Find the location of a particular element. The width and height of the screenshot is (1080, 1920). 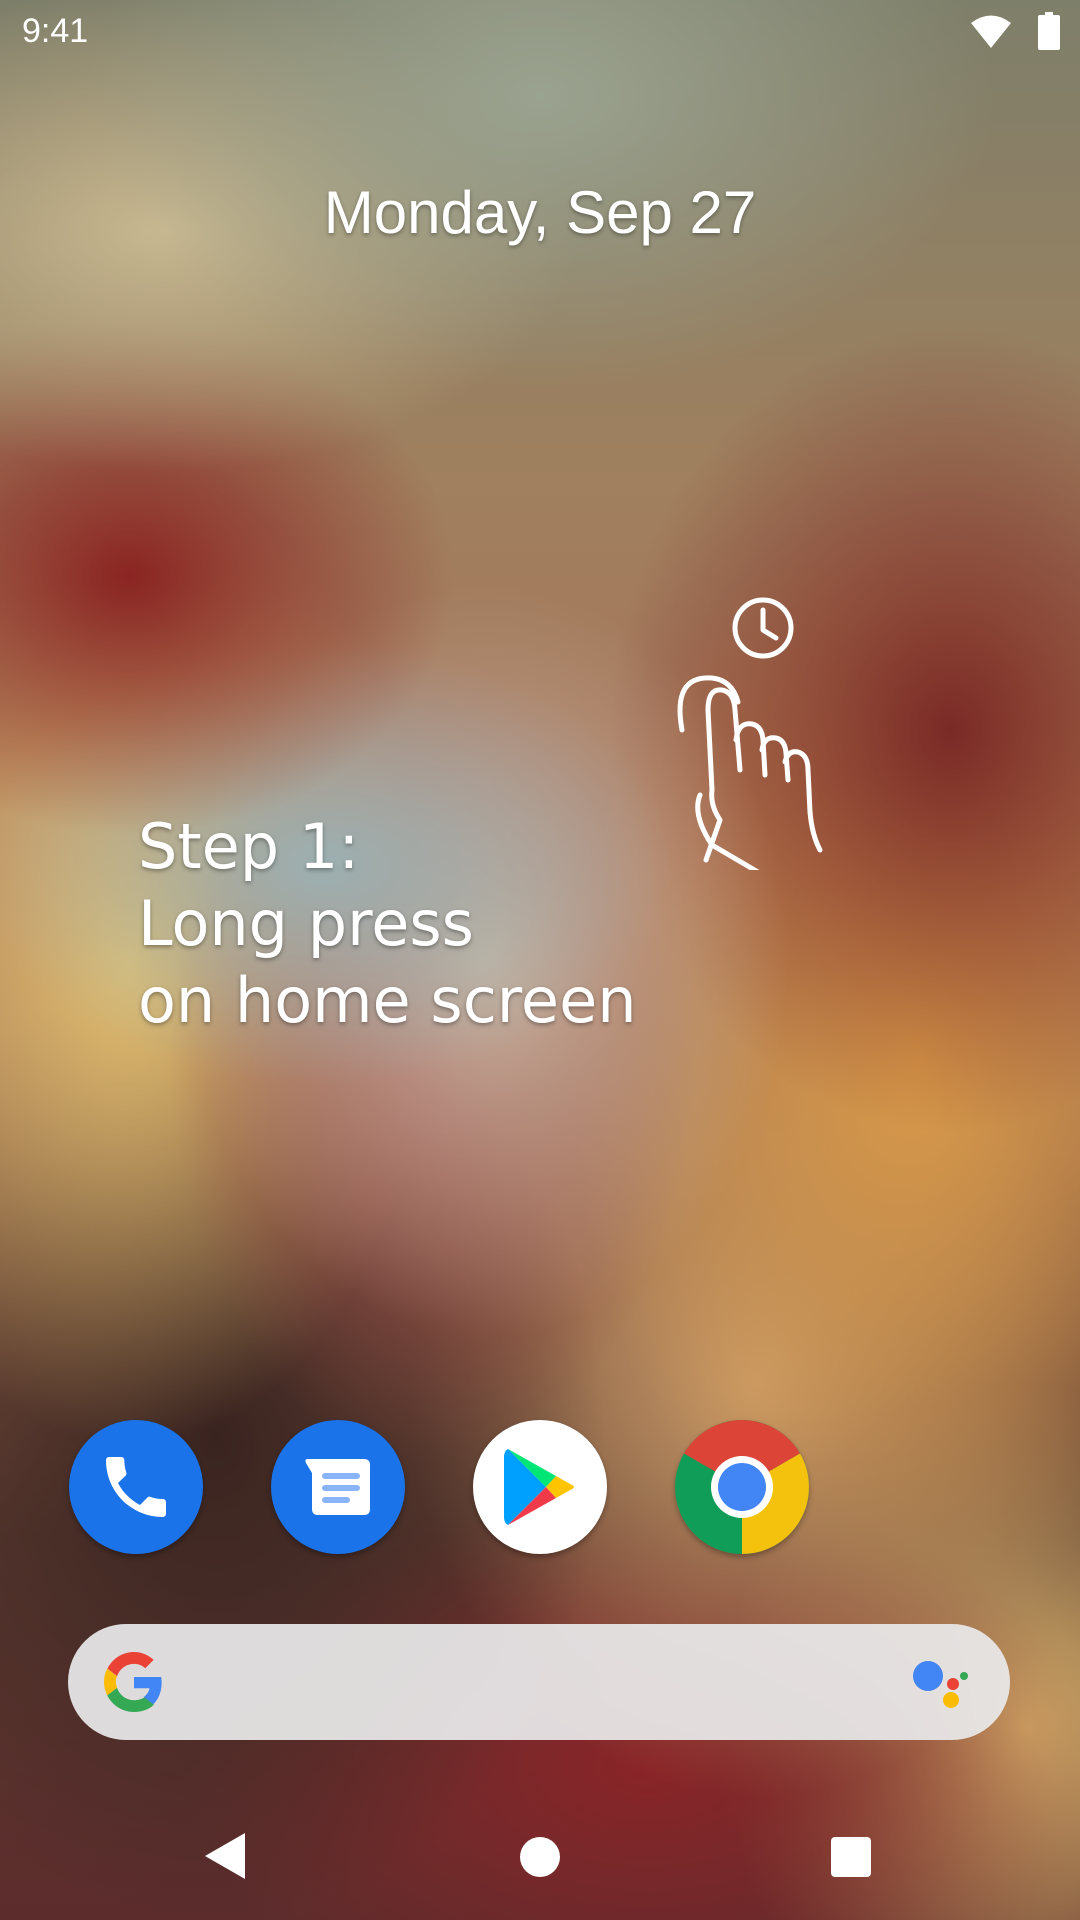

chrome-icon is located at coordinates (742, 1487).